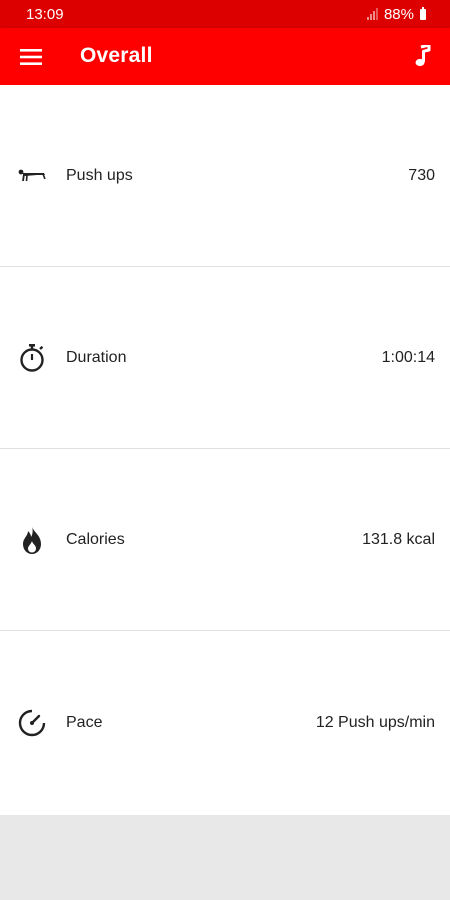 This screenshot has height=900, width=450. What do you see at coordinates (32, 540) in the screenshot?
I see `flame-icon` at bounding box center [32, 540].